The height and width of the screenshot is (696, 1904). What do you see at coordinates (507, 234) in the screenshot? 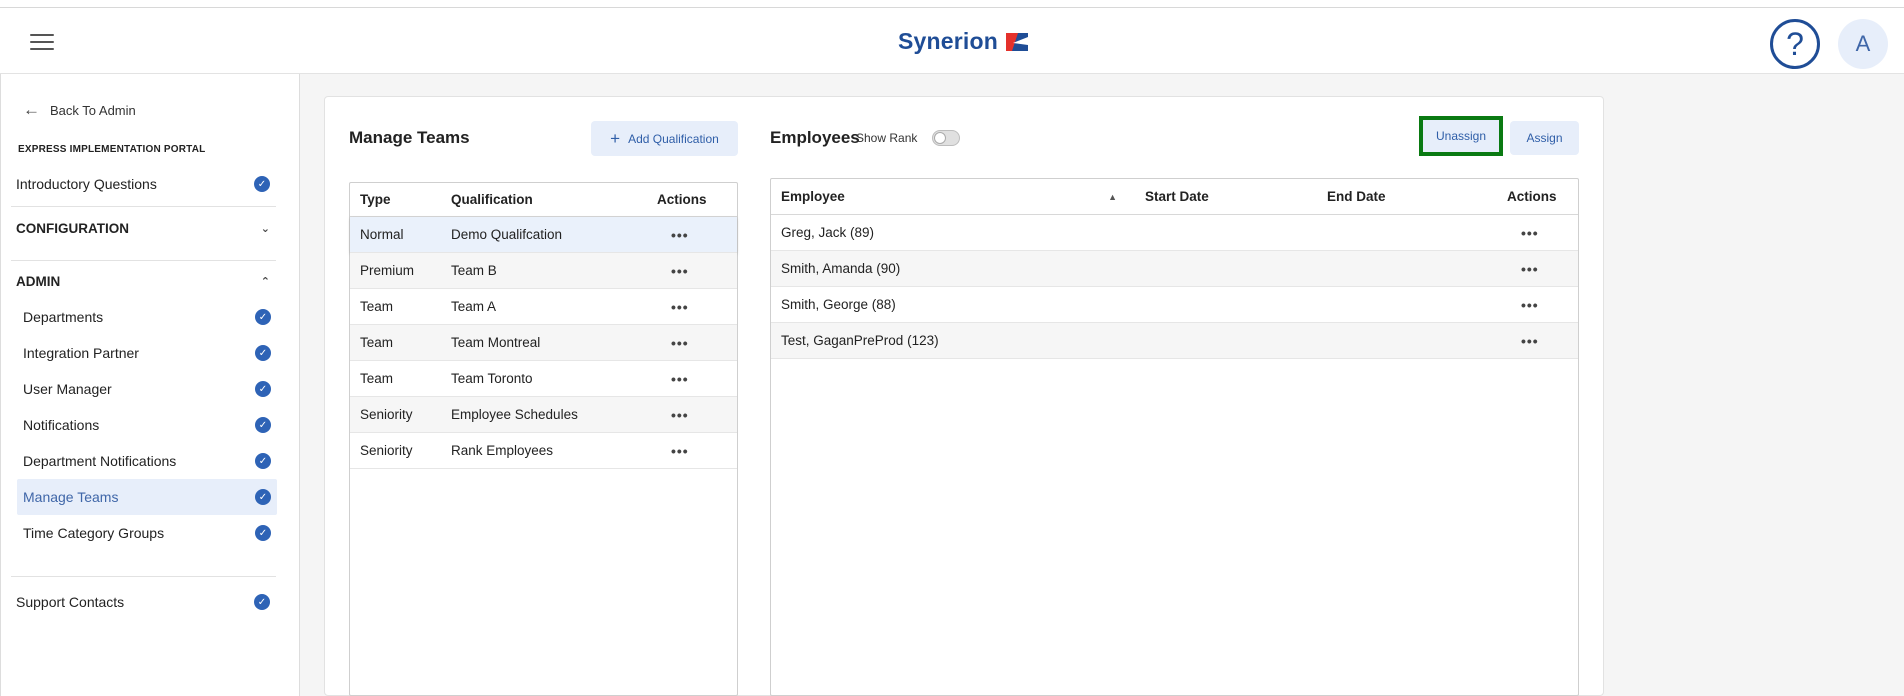
I see `cell-qualification: Demo Qualifcation` at bounding box center [507, 234].